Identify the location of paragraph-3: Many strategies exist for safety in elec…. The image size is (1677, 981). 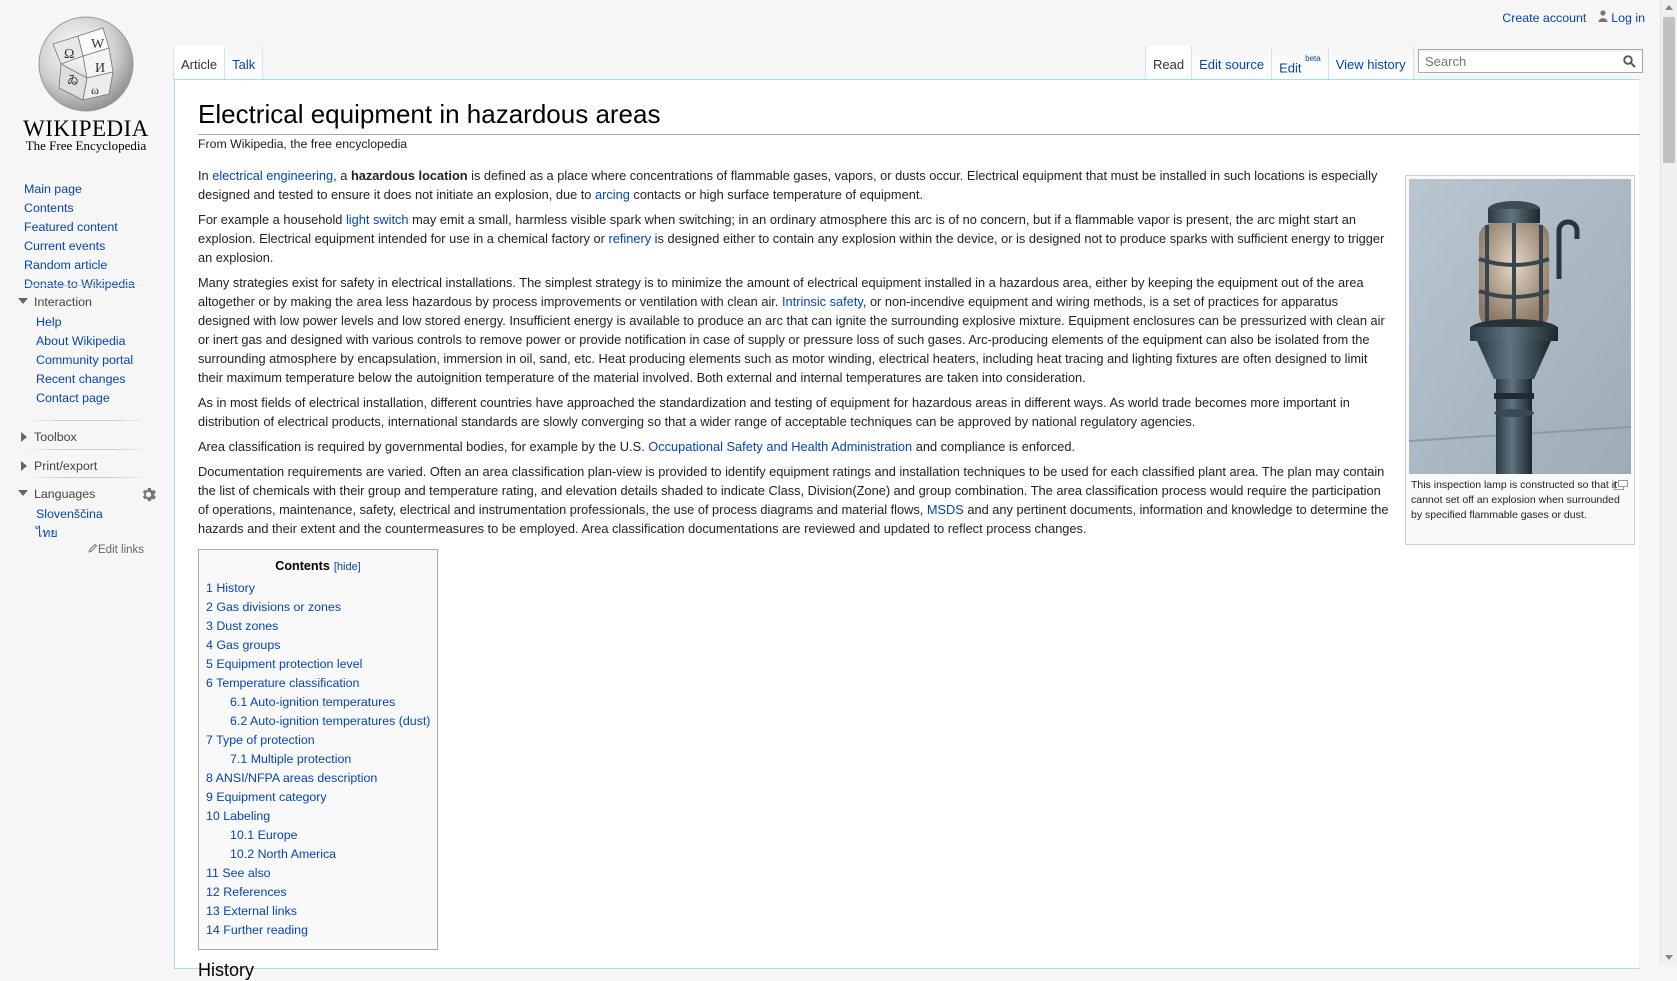
(791, 330).